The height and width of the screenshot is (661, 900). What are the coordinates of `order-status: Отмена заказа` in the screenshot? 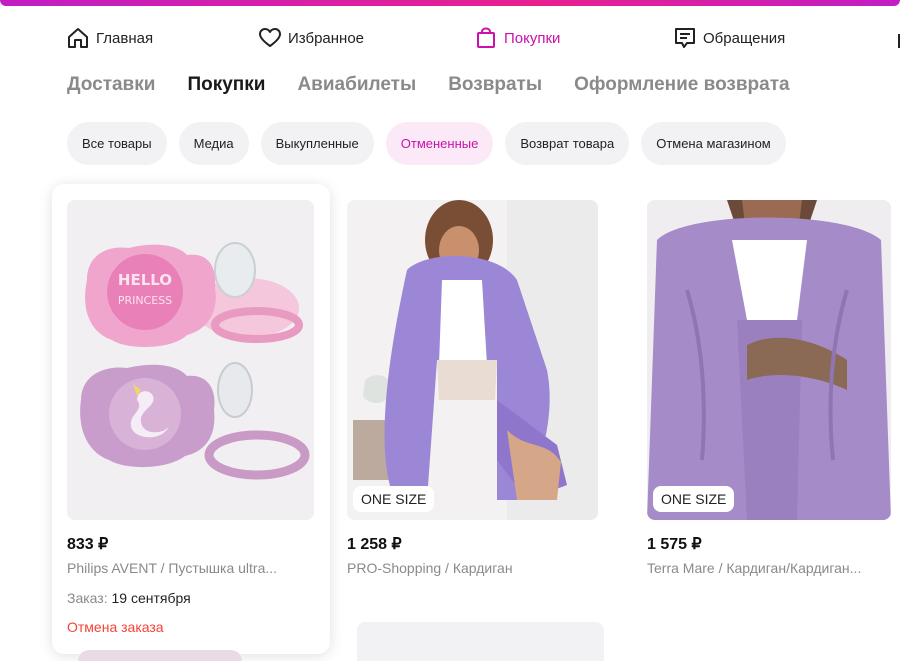 It's located at (115, 627).